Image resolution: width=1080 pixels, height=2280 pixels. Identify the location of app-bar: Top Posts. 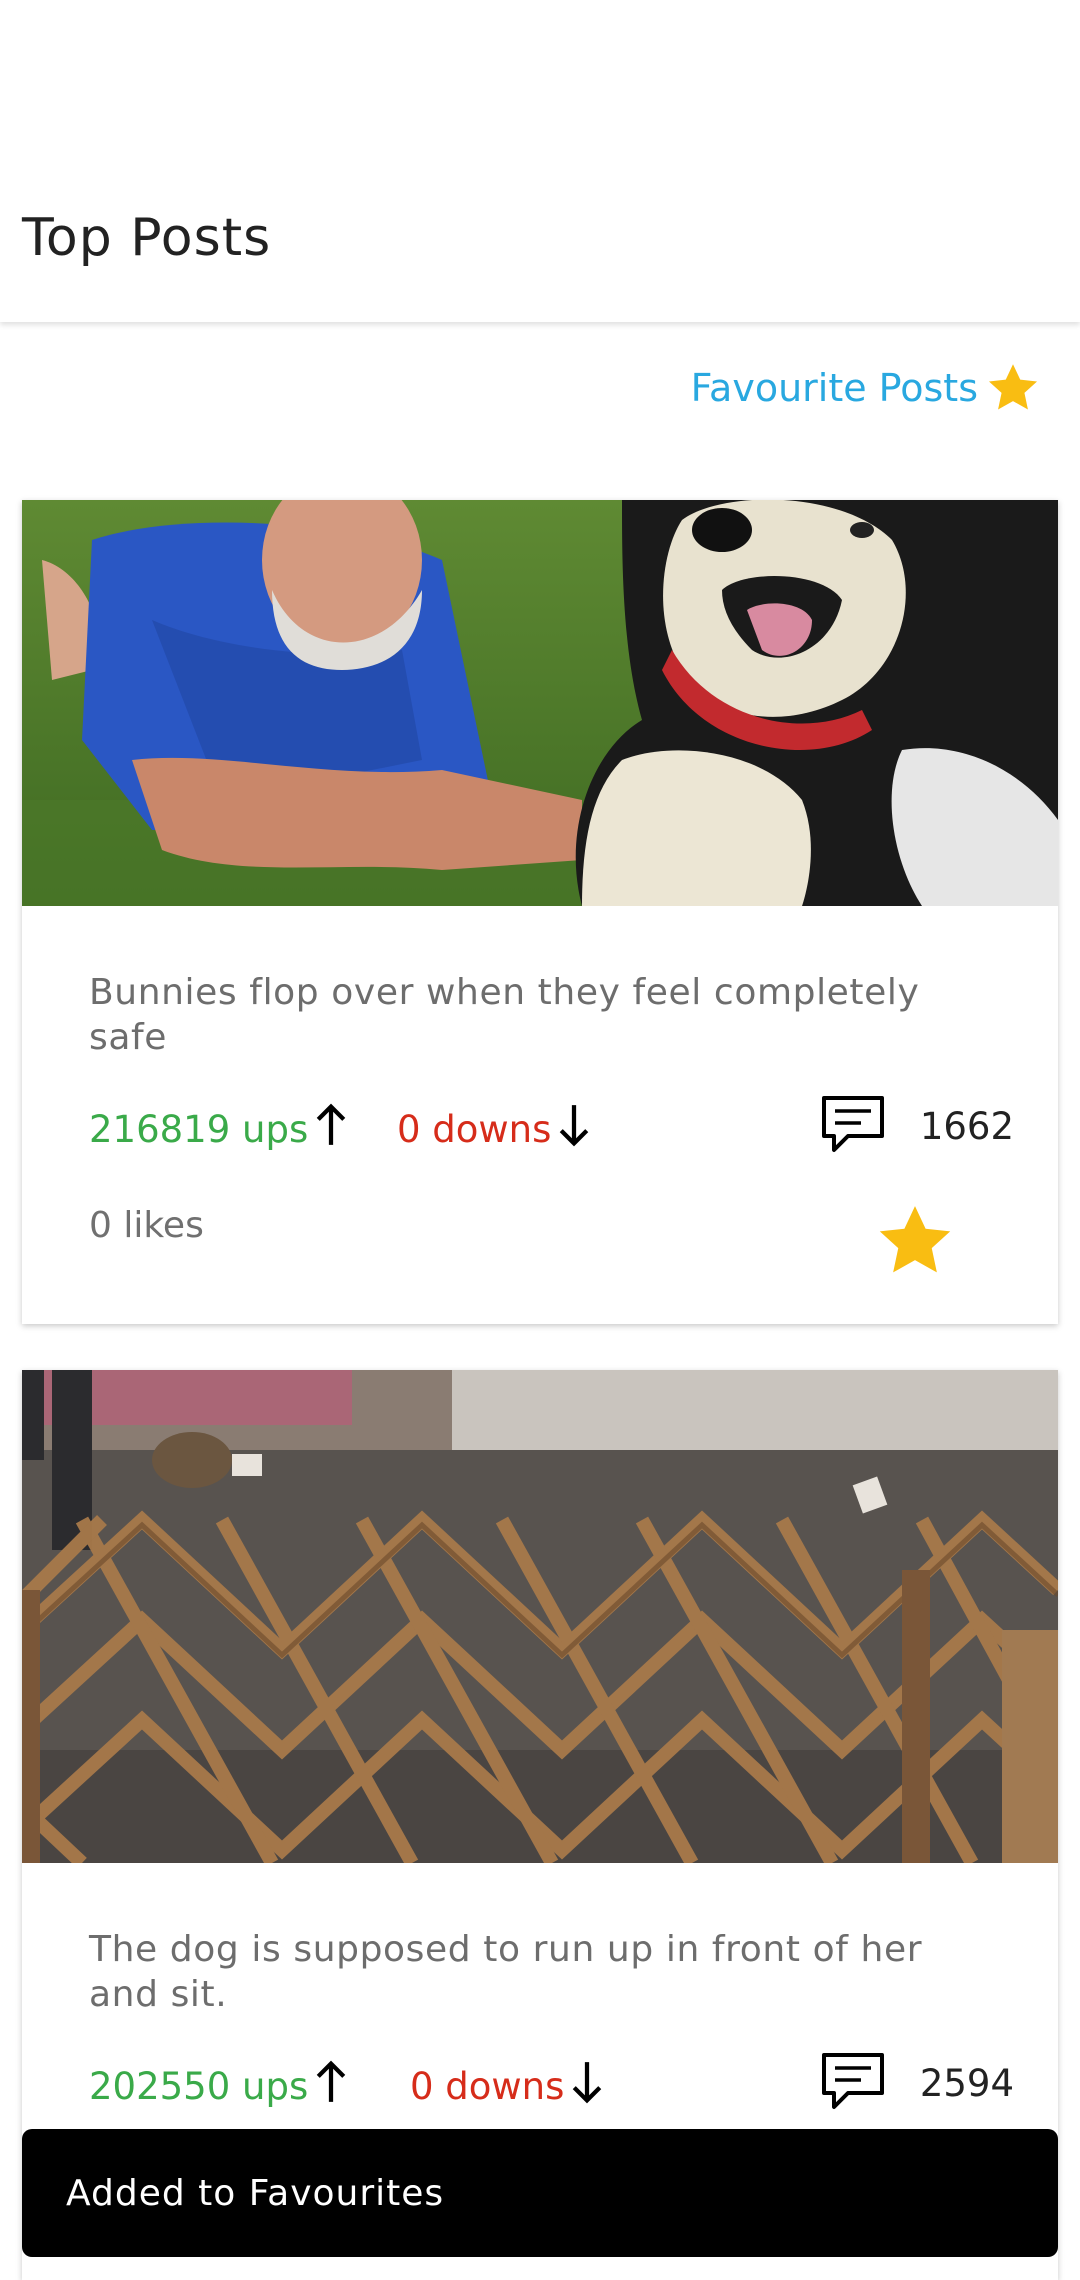
(540, 161).